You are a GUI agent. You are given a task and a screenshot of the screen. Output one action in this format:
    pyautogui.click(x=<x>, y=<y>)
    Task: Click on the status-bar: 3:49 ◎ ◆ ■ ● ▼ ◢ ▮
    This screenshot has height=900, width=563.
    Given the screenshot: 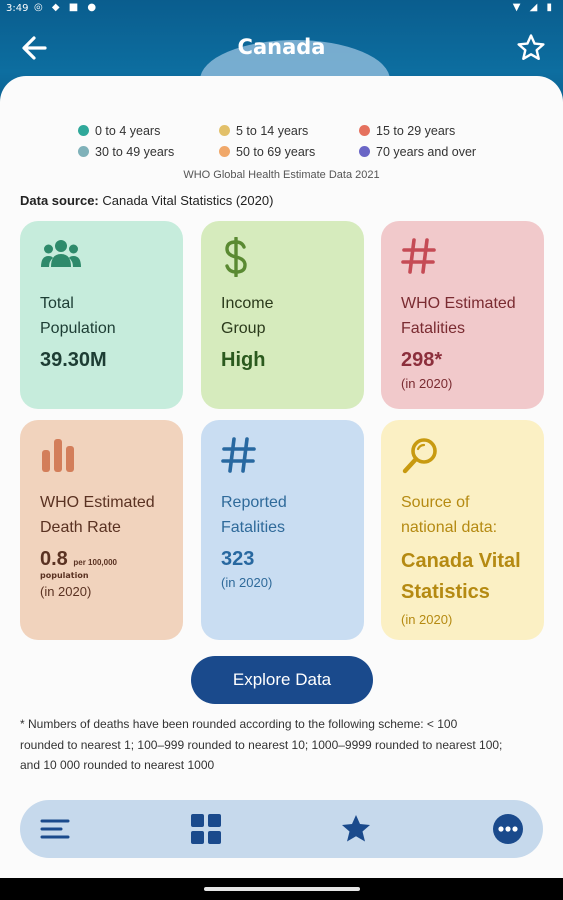 What is the action you would take?
    pyautogui.click(x=281, y=9)
    